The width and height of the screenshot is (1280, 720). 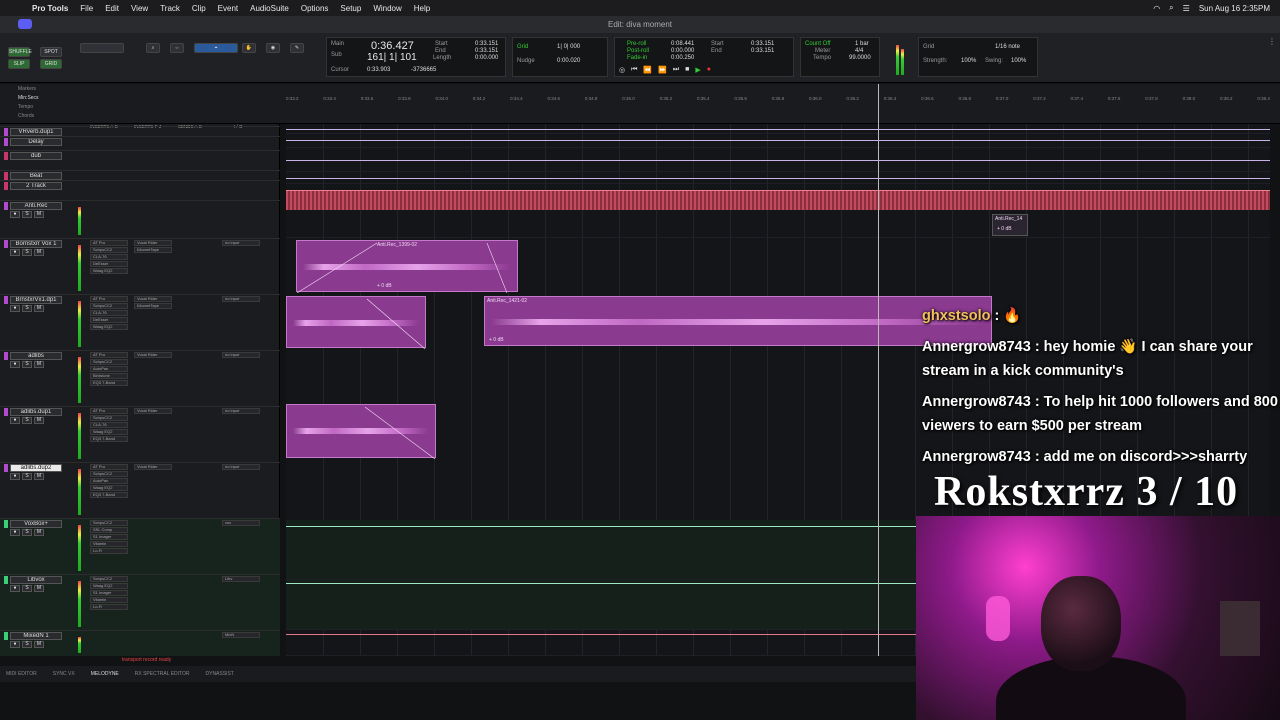 I want to click on countoff-label: Count Off, so click(x=818, y=44).